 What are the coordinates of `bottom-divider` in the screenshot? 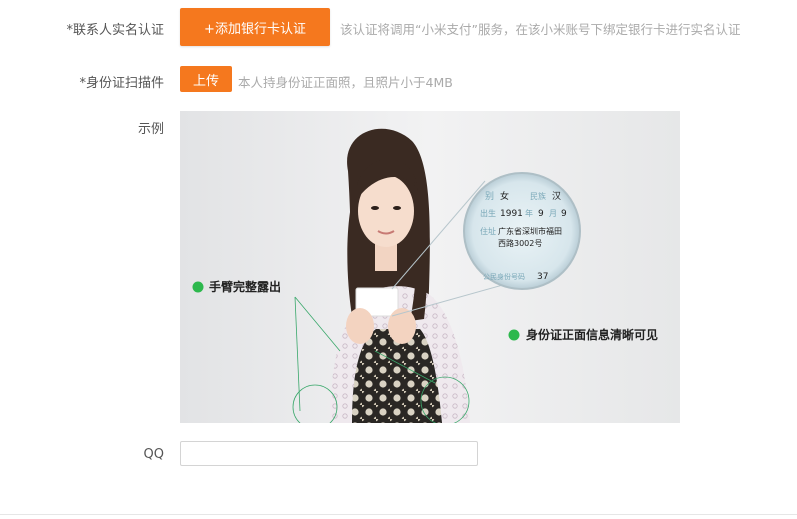 It's located at (398, 514).